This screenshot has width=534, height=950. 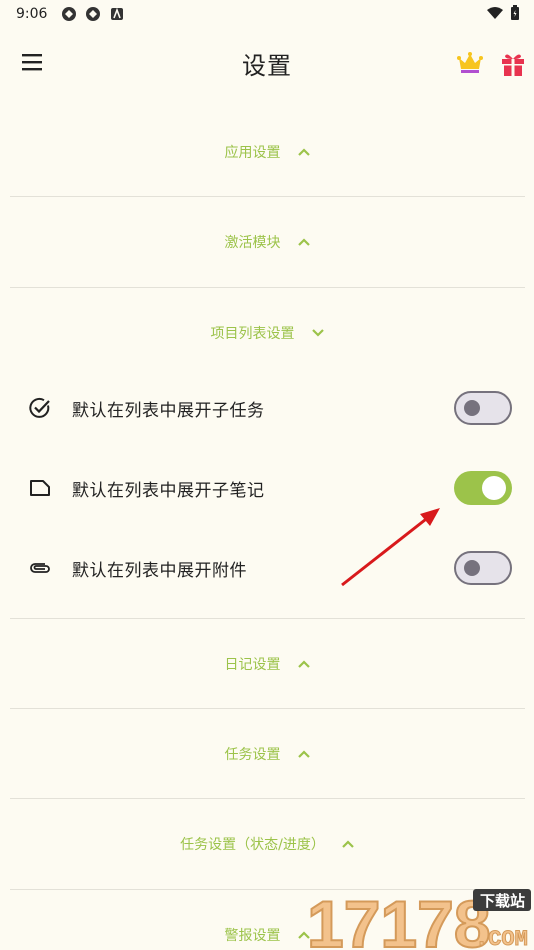 I want to click on battery-icon, so click(x=515, y=12).